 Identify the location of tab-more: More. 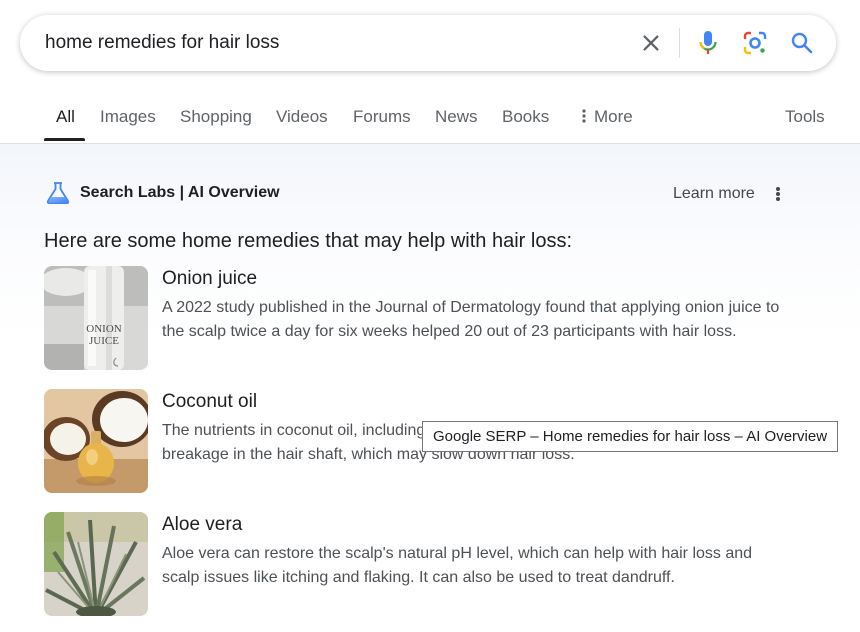
(606, 117).